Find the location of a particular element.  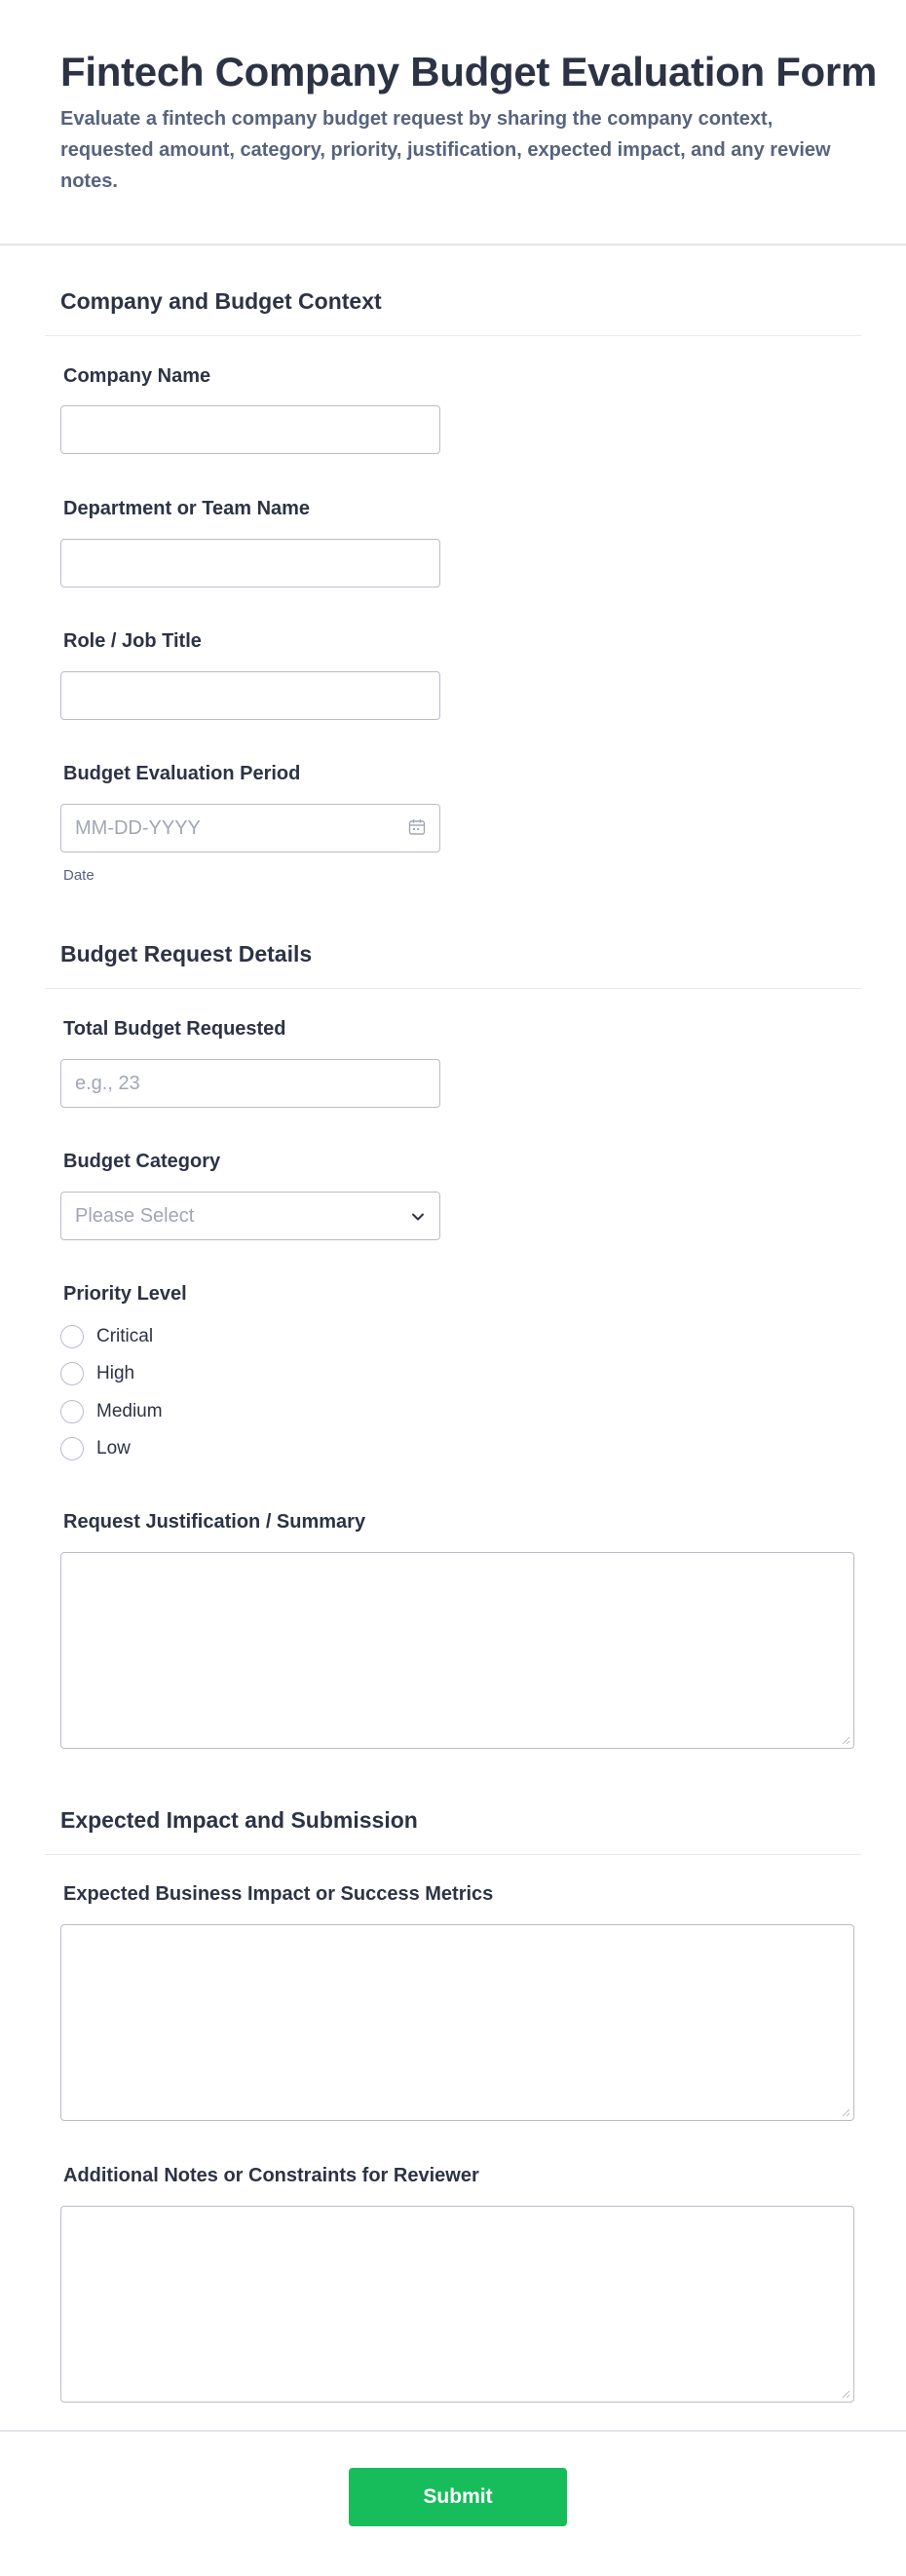

period-sublabel: Date is located at coordinates (78, 875).